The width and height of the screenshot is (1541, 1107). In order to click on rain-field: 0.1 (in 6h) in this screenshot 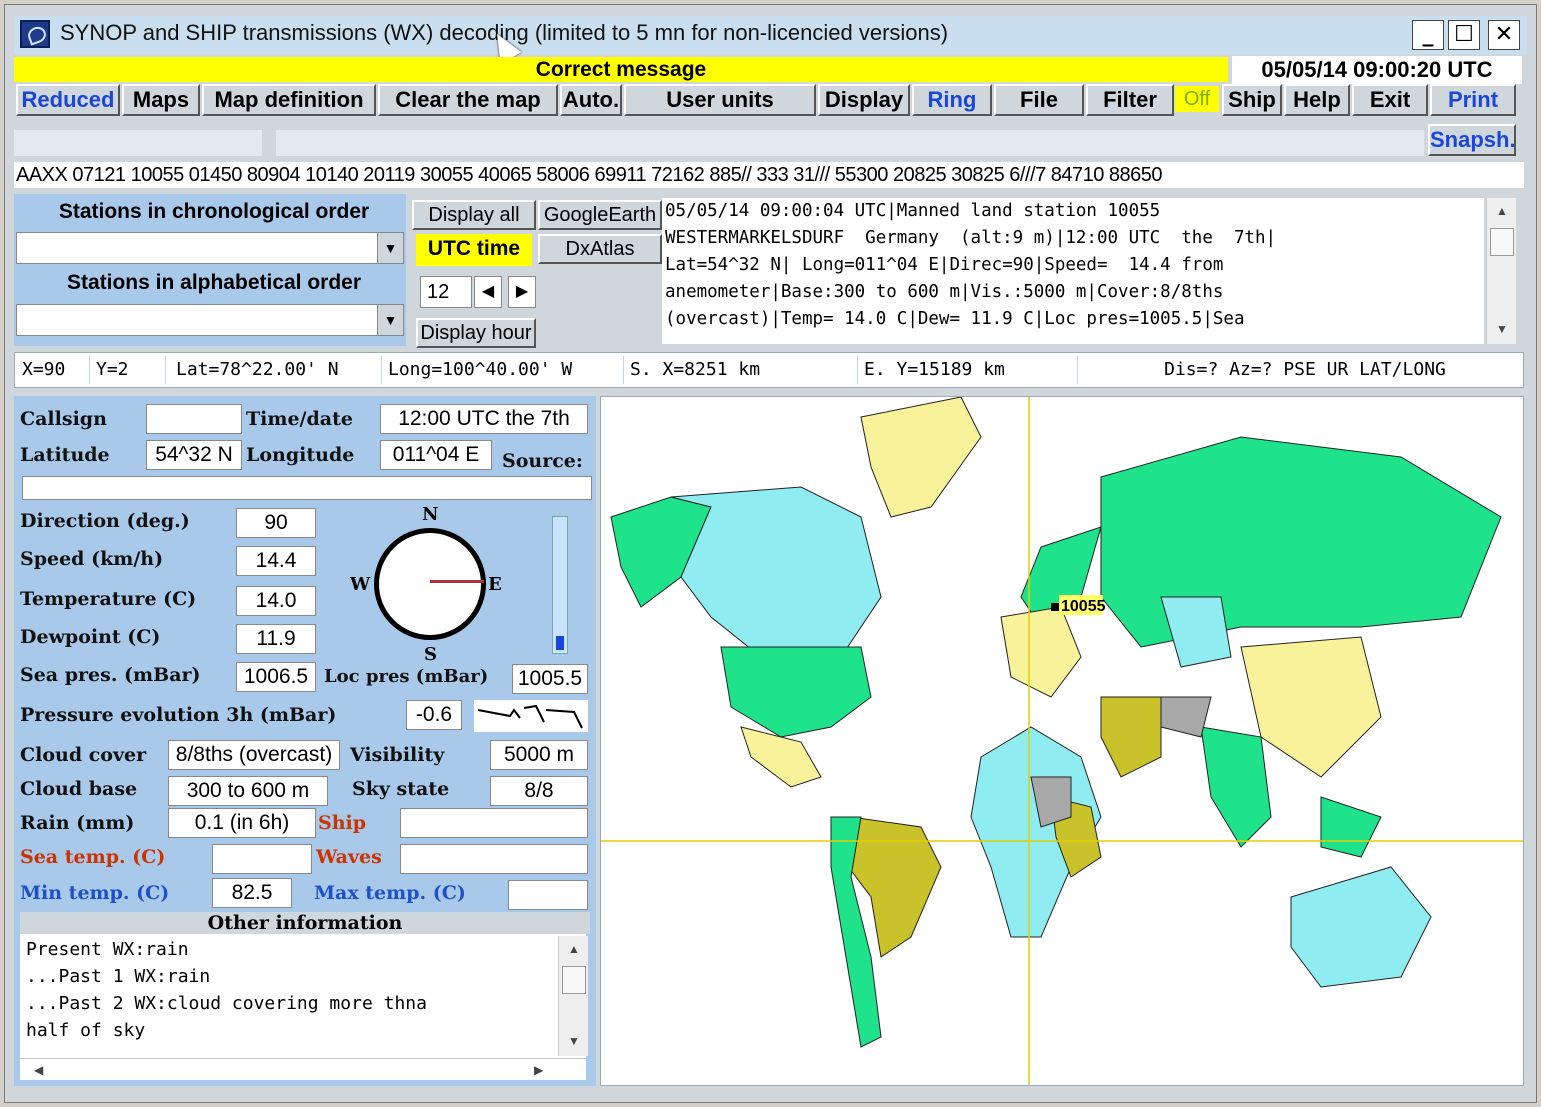, I will do `click(242, 823)`.